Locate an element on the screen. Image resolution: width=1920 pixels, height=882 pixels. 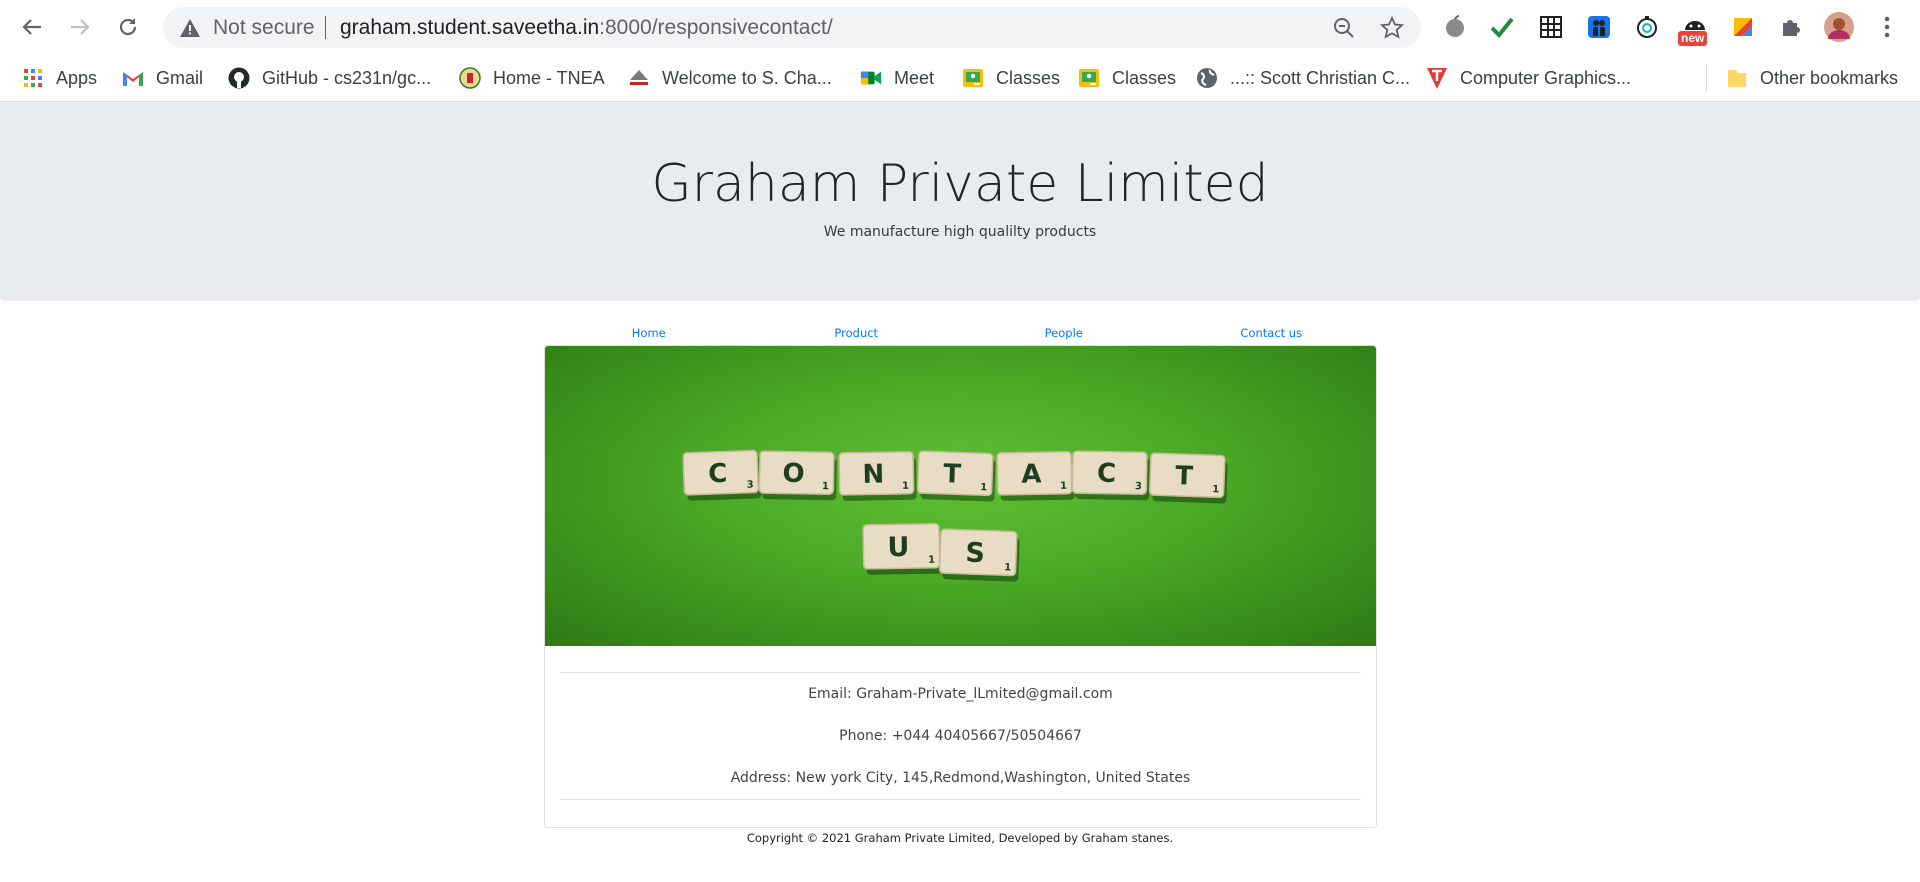
bookmark-label: Meet is located at coordinates (914, 77).